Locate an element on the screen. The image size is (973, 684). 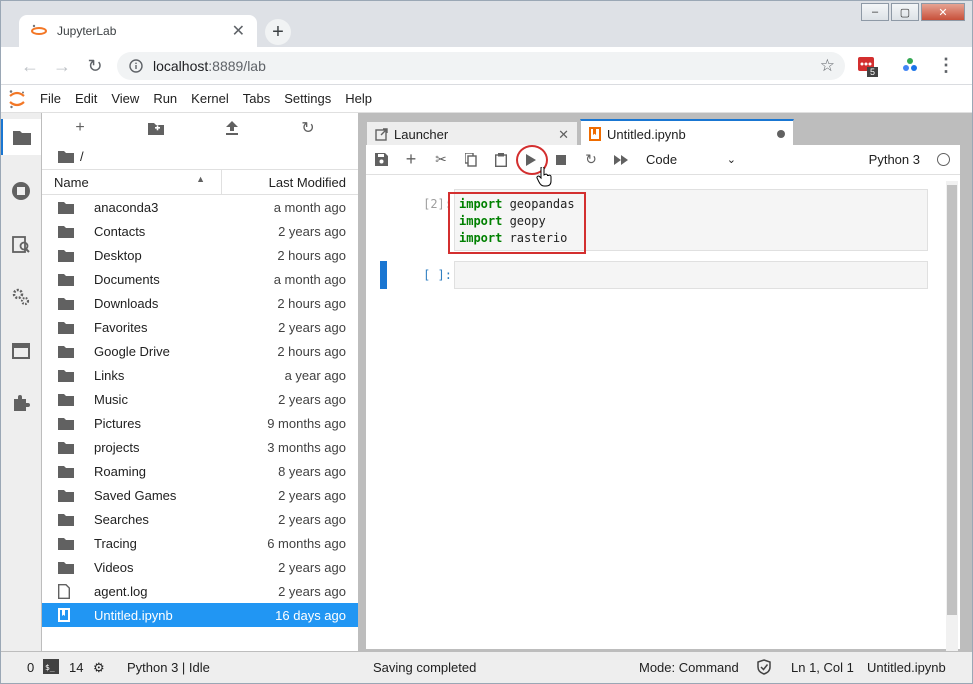
notebook-mode: Mode: Command is located at coordinates (689, 667).